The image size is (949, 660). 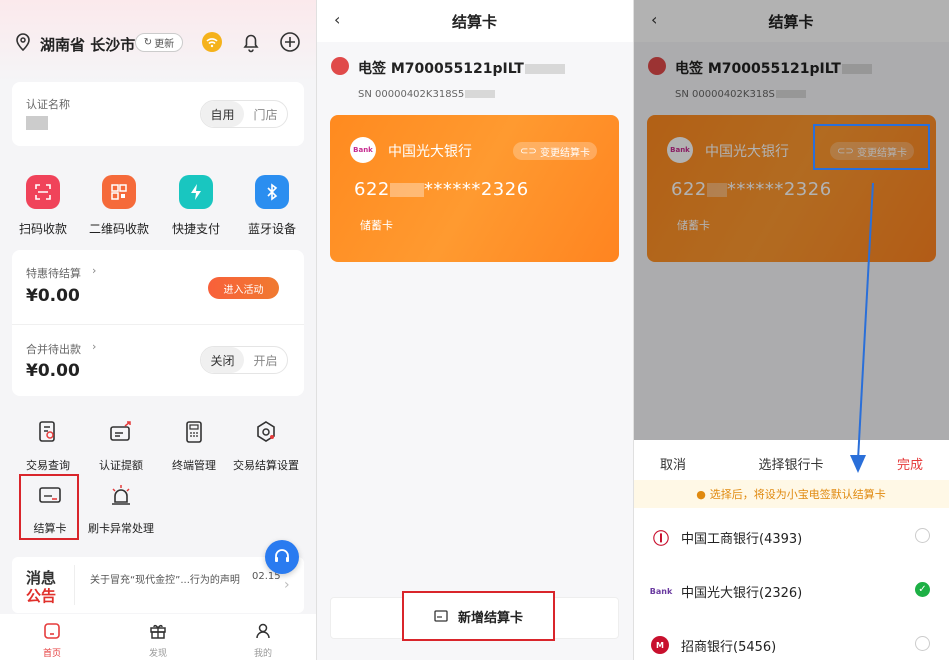 I want to click on lightning-icon, so click(x=196, y=192).